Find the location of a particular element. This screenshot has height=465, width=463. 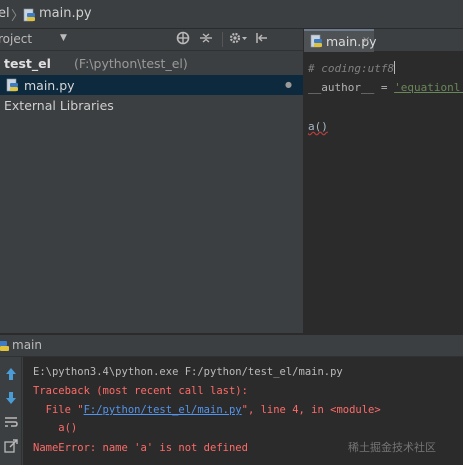

close-icon: × is located at coordinates (366, 40).